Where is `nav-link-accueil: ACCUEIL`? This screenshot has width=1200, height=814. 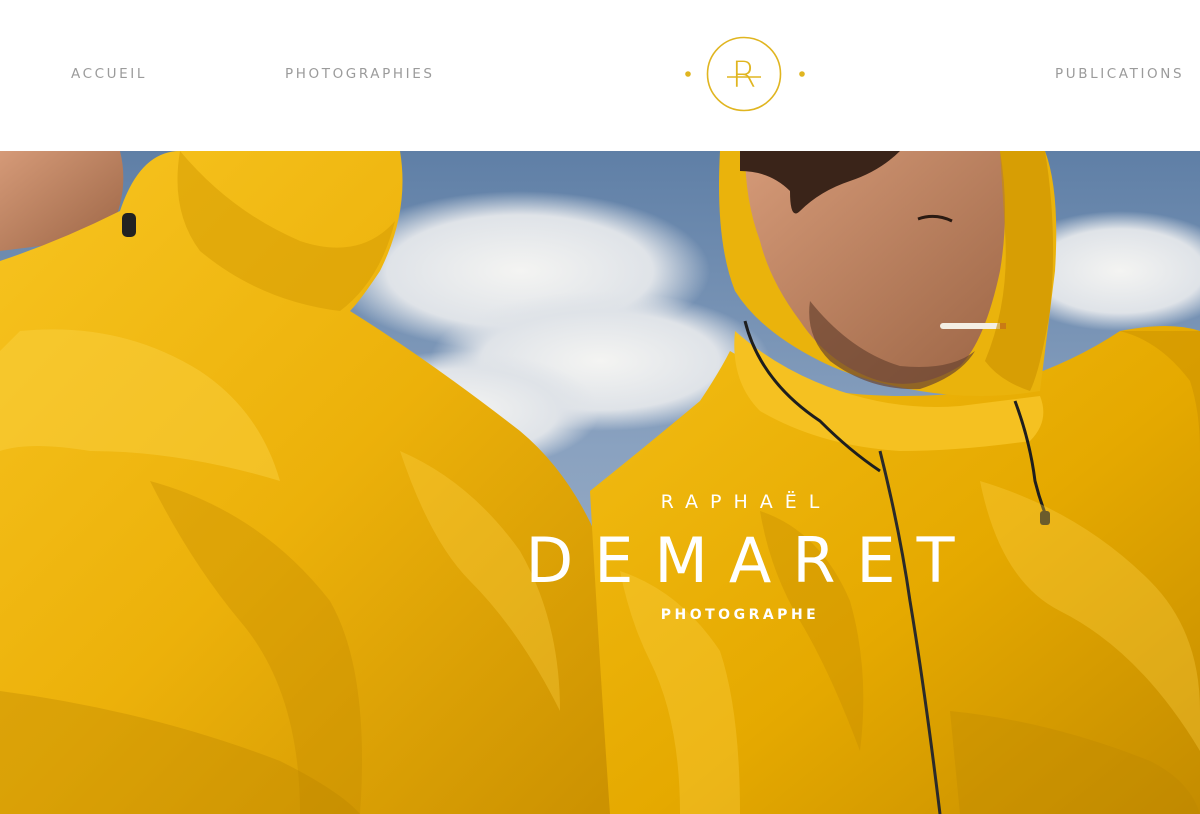
nav-link-accueil: ACCUEIL is located at coordinates (109, 74).